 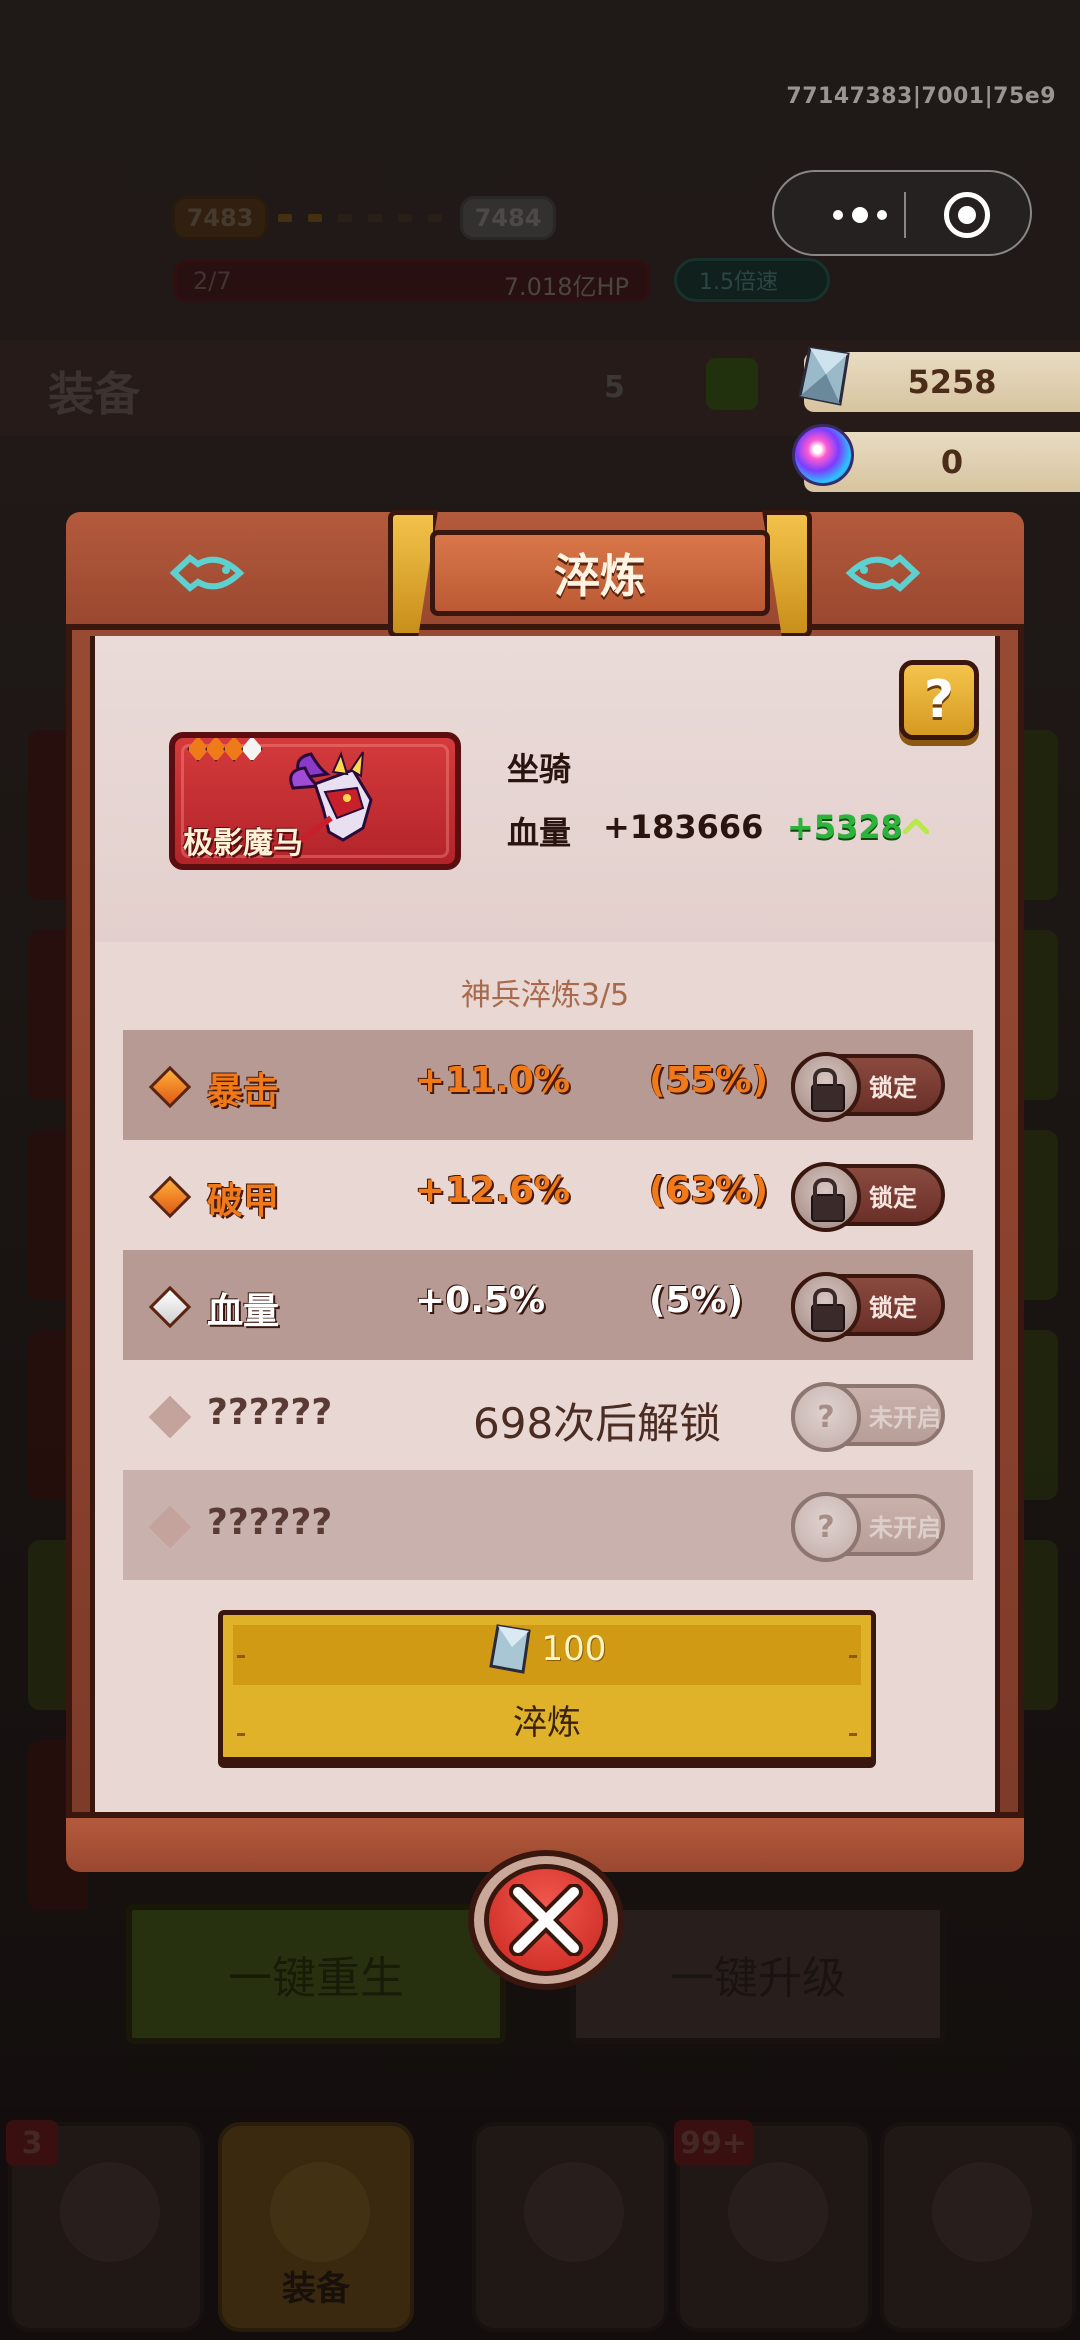 I want to click on help-icon: ?, so click(x=939, y=700).